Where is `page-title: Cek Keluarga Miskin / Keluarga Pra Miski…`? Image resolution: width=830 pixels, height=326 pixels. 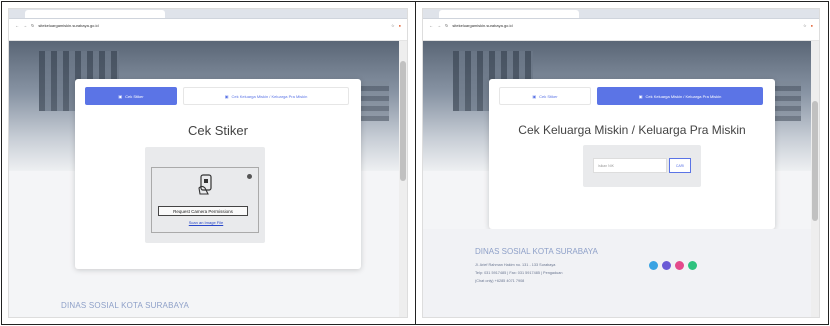 page-title: Cek Keluarga Miskin / Keluarga Pra Miski… is located at coordinates (632, 130).